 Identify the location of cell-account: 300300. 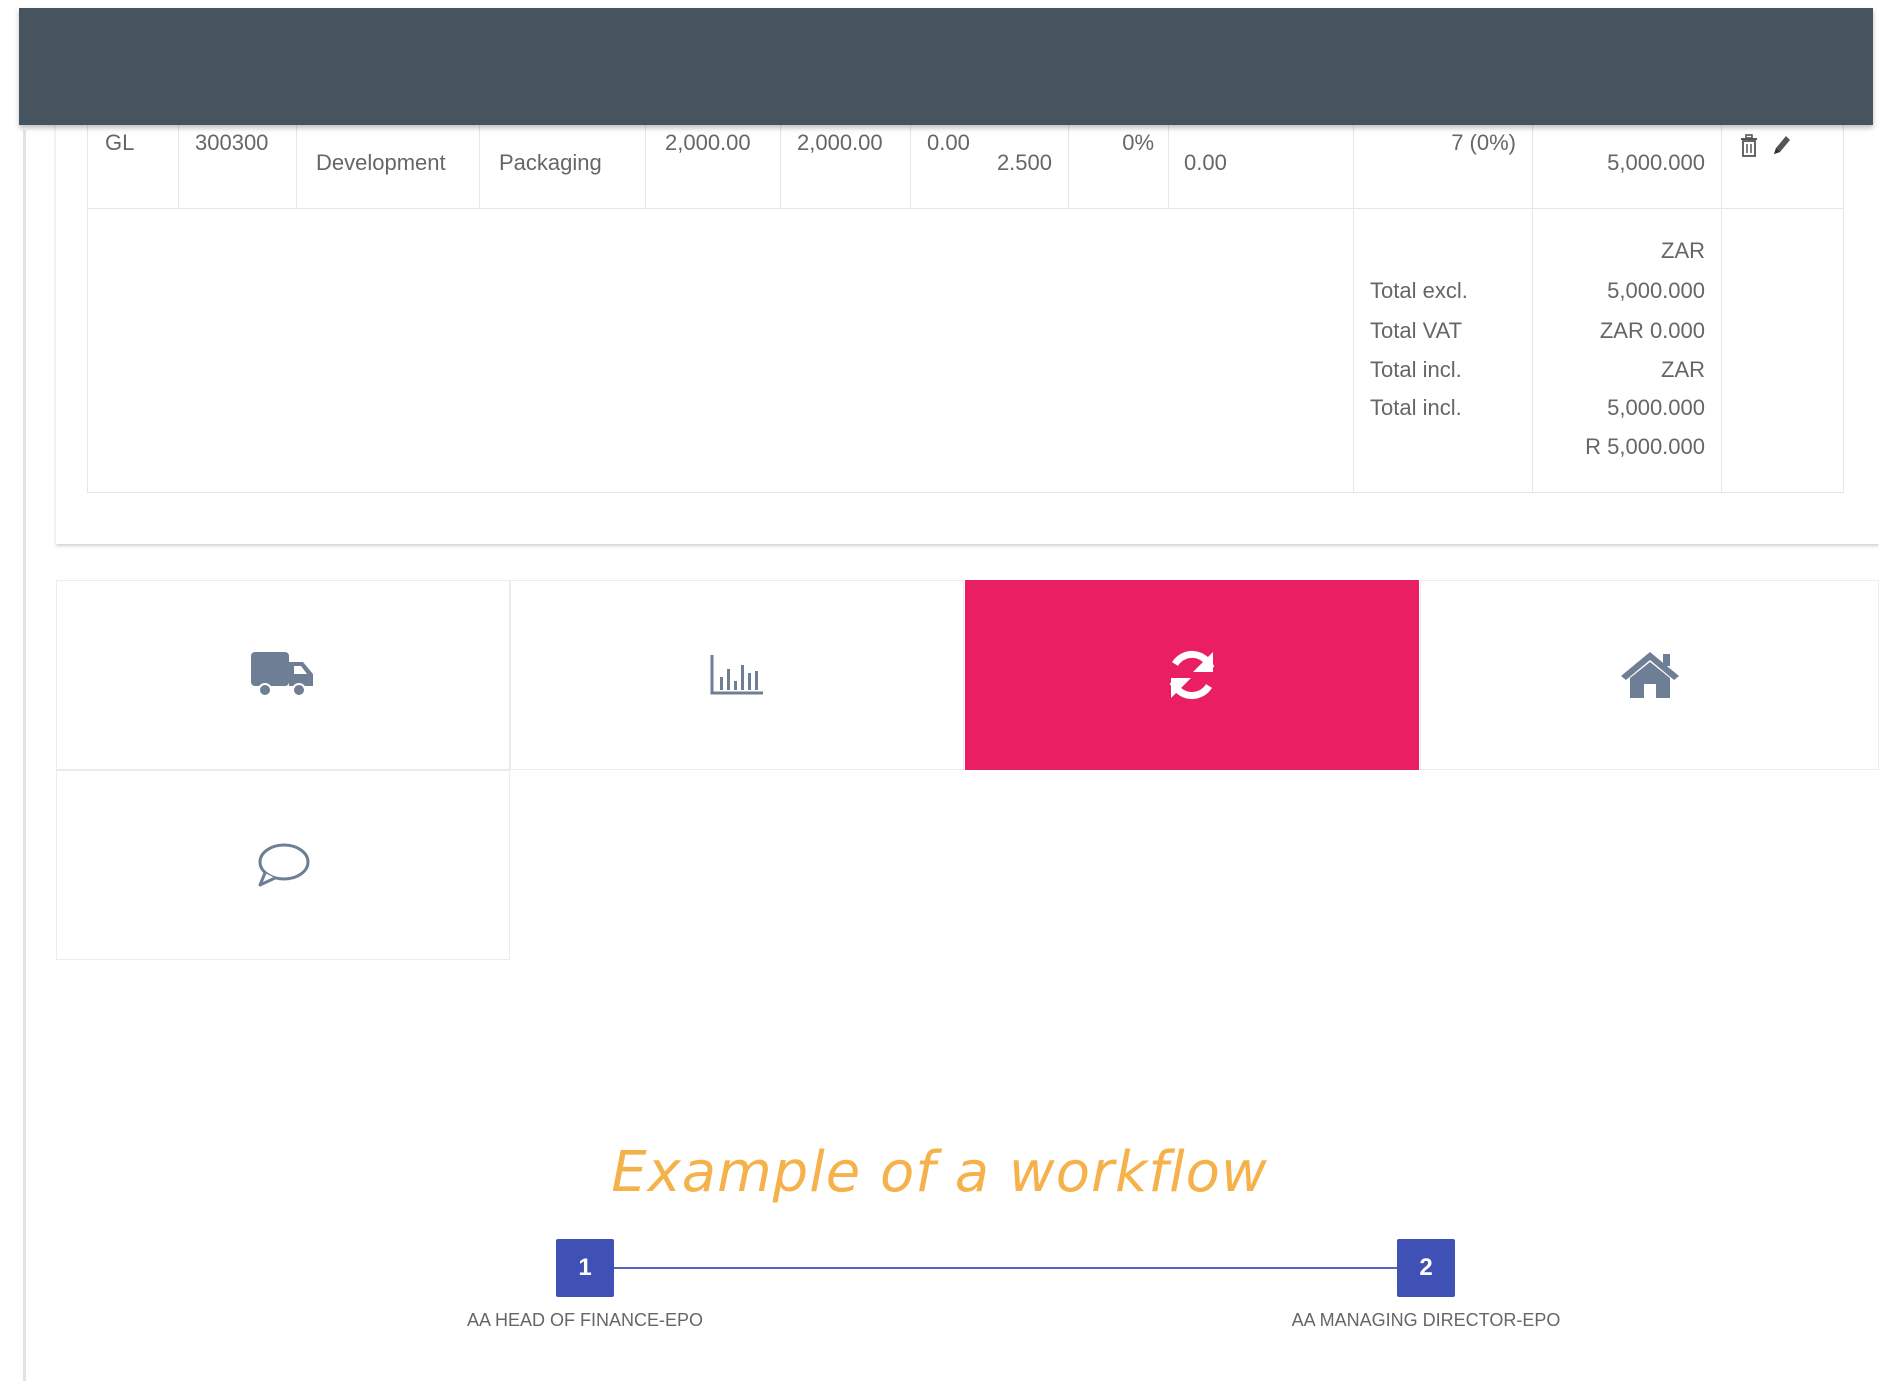
(232, 142).